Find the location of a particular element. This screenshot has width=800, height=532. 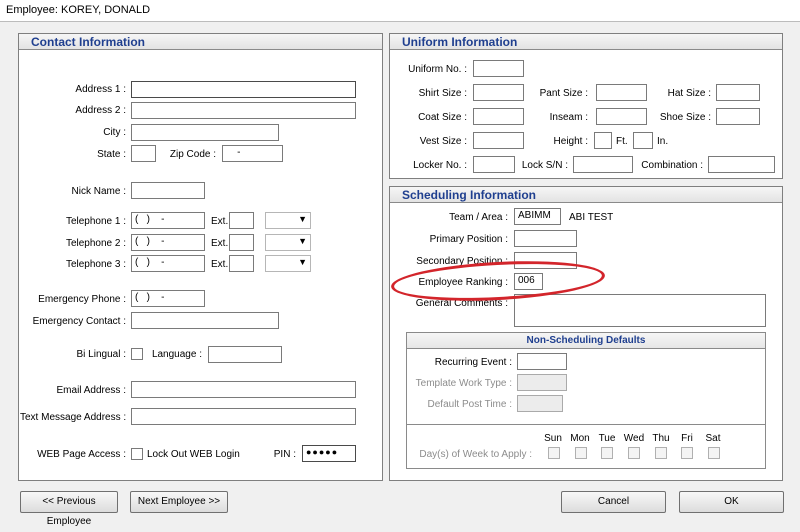

shirt-size-input is located at coordinates (498, 92).